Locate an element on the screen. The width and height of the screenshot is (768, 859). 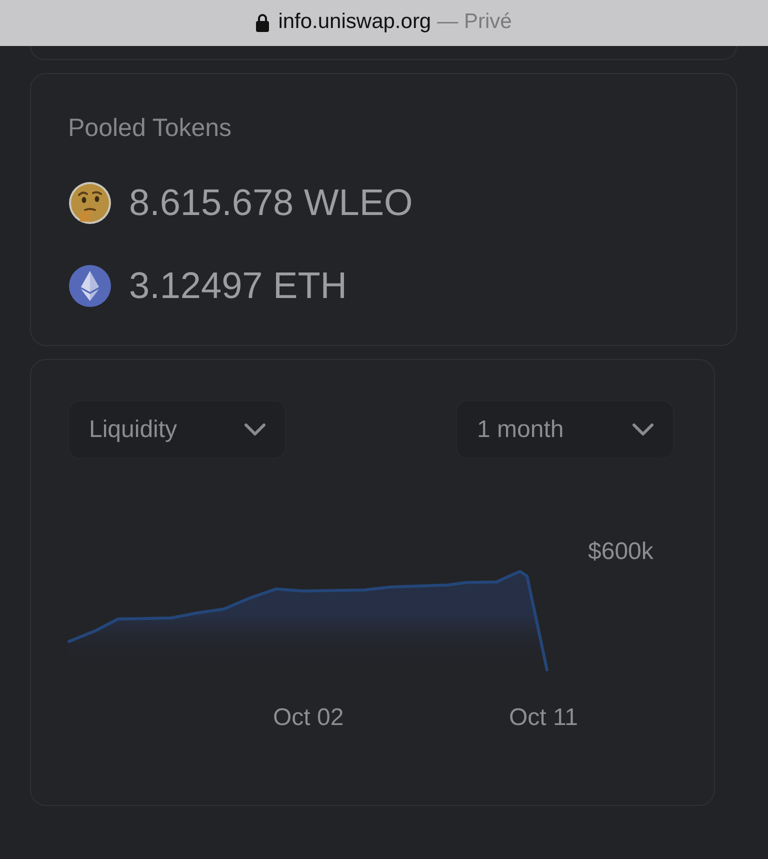
private-mode-label: — Privé is located at coordinates (474, 22).